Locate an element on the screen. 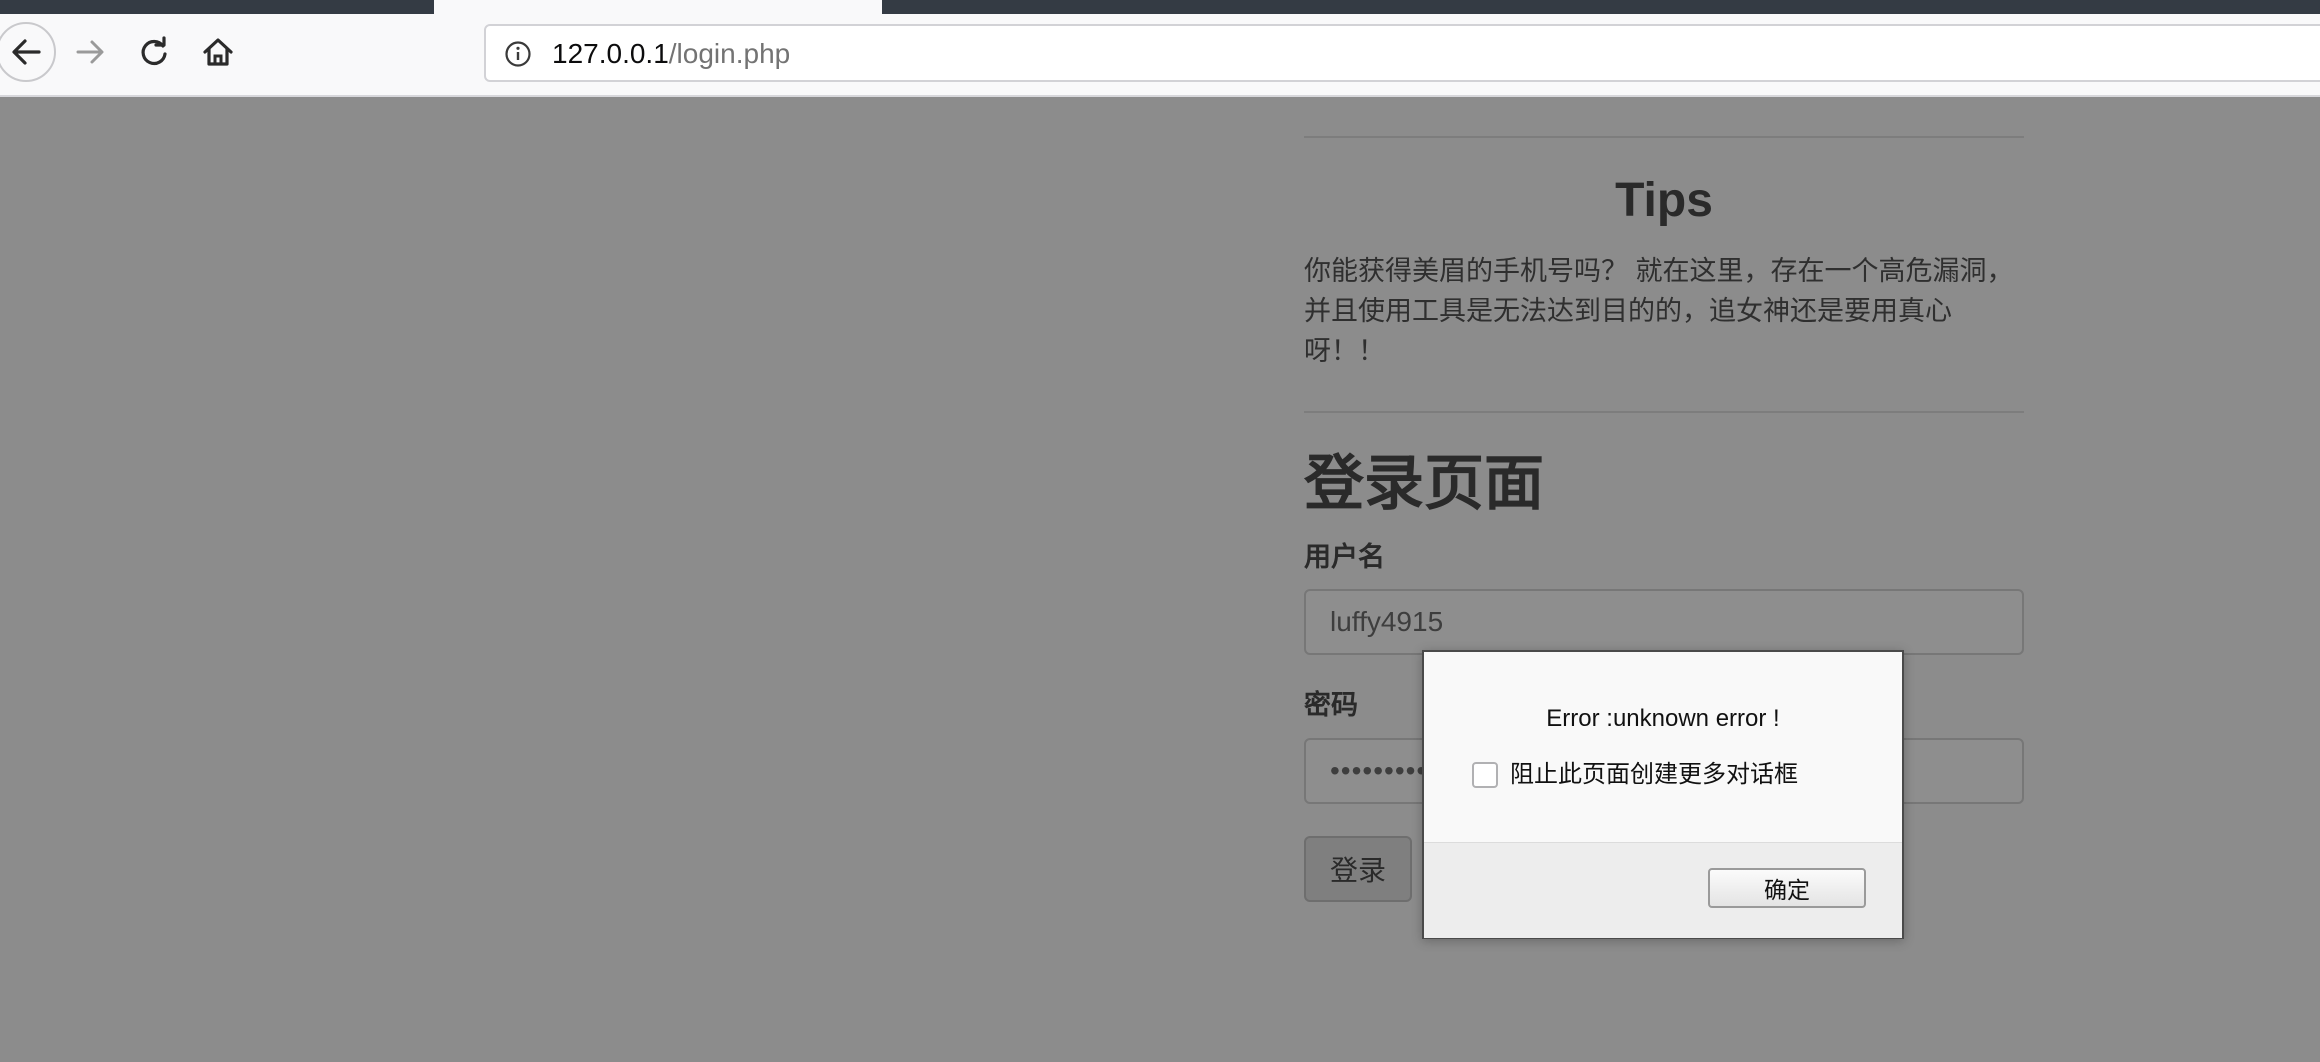 The height and width of the screenshot is (1062, 2320). active-tab is located at coordinates (658, 7).